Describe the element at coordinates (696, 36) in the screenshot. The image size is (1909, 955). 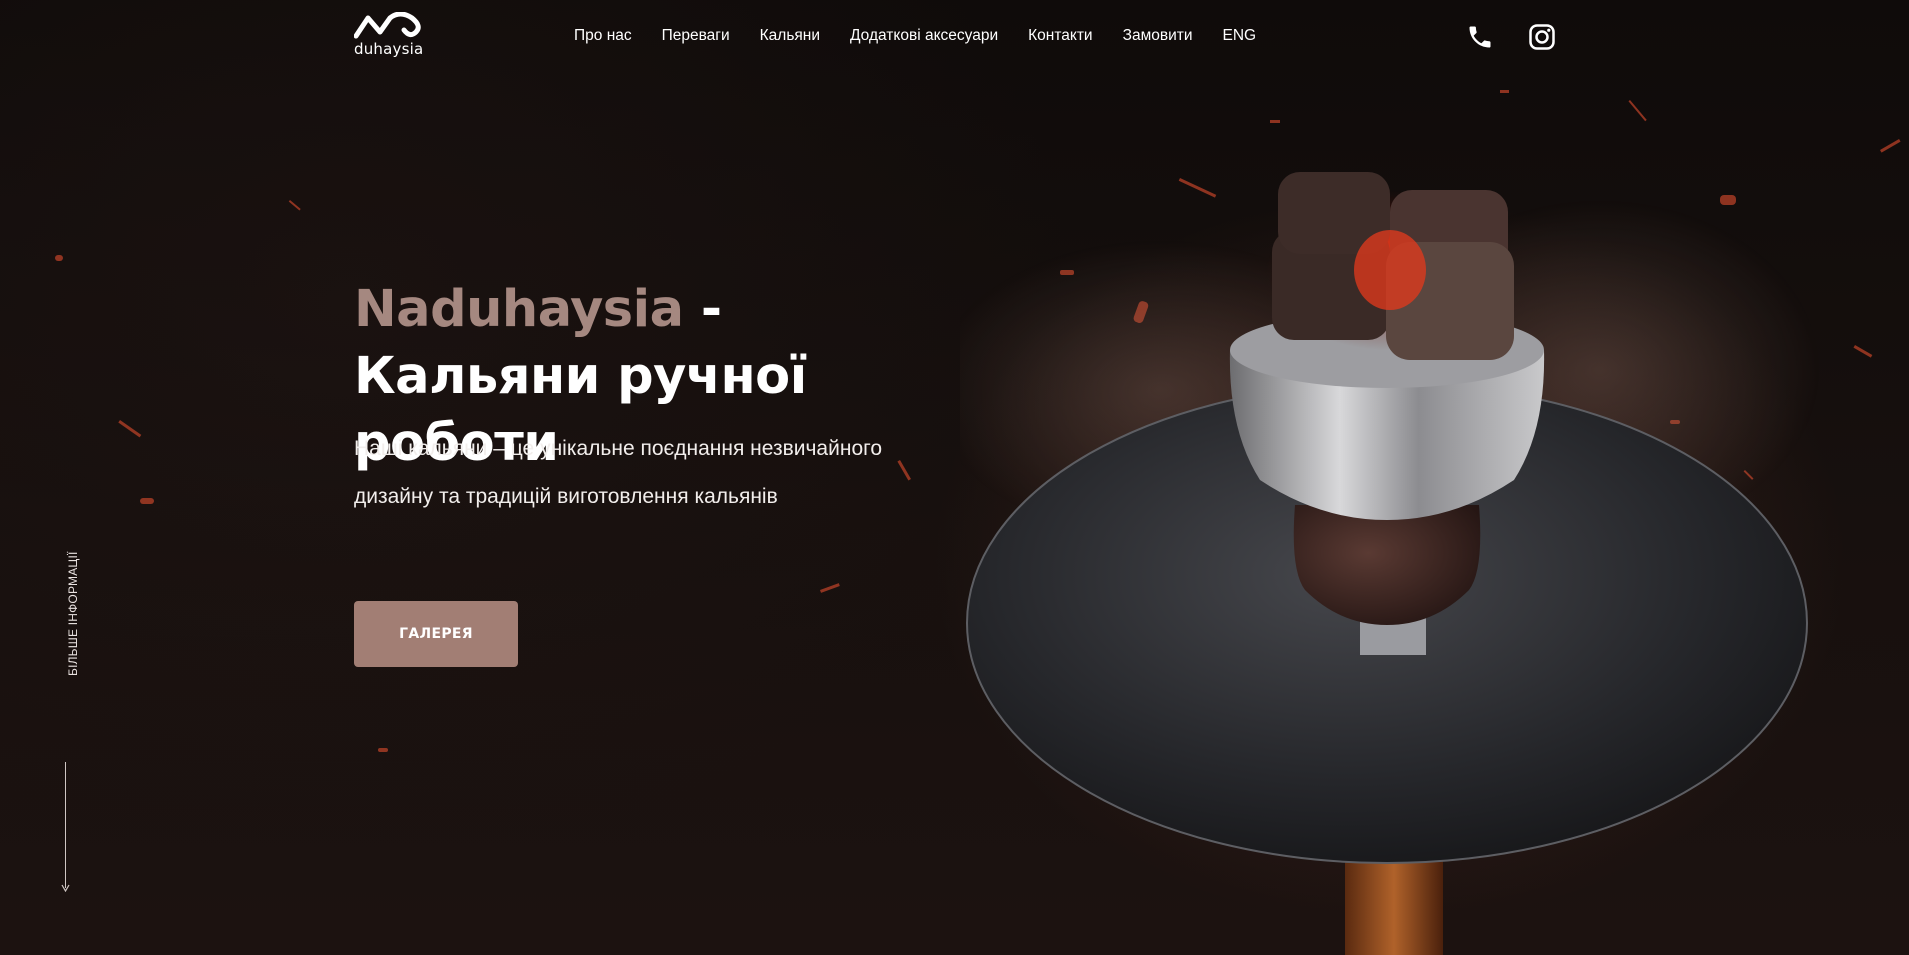
I see `nav-advantages: Переваги` at that location.